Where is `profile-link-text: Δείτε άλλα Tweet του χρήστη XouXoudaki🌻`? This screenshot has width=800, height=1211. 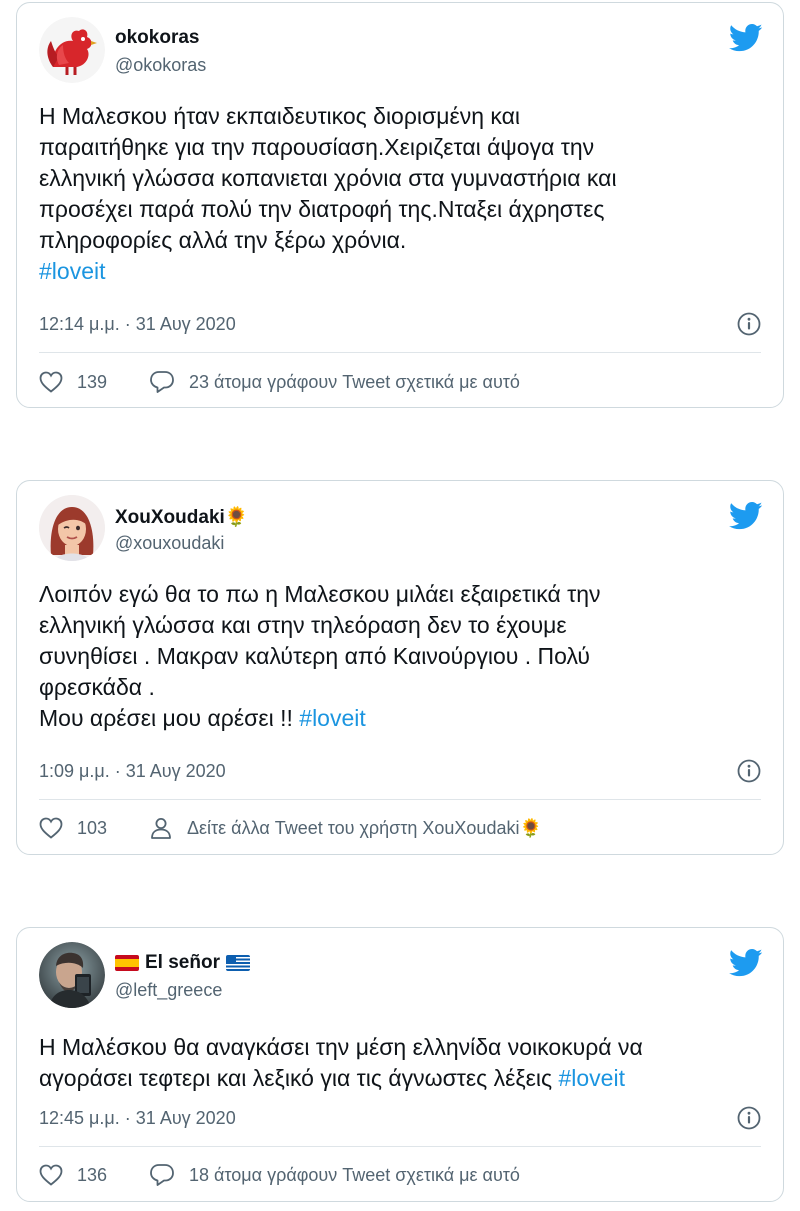 profile-link-text: Δείτε άλλα Tweet του χρήστη XouXoudaki🌻 is located at coordinates (364, 827).